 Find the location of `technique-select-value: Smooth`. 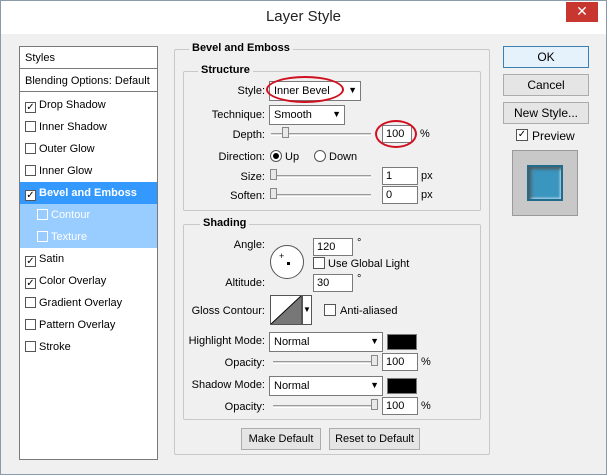

technique-select-value: Smooth is located at coordinates (293, 115).